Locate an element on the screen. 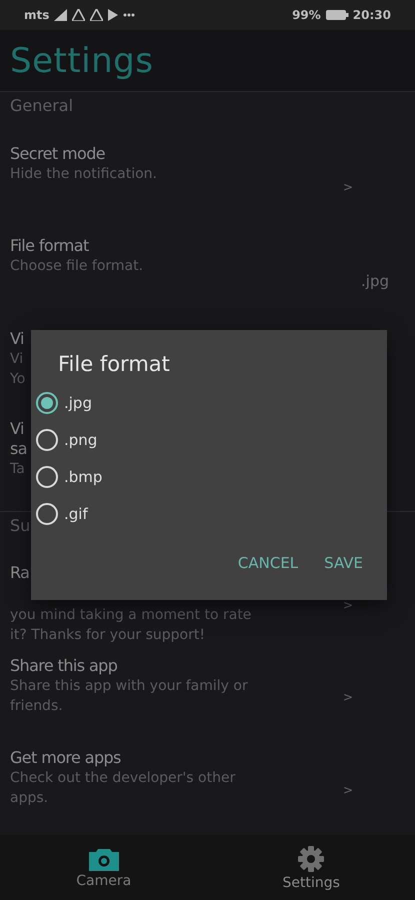 The height and width of the screenshot is (900, 415). nav-tab: Settings is located at coordinates (311, 867).